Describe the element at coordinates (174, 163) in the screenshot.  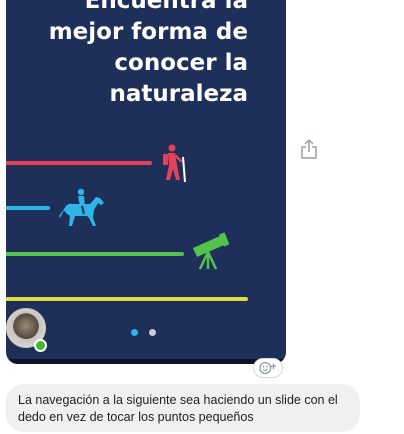
I see `hiker-icon` at that location.